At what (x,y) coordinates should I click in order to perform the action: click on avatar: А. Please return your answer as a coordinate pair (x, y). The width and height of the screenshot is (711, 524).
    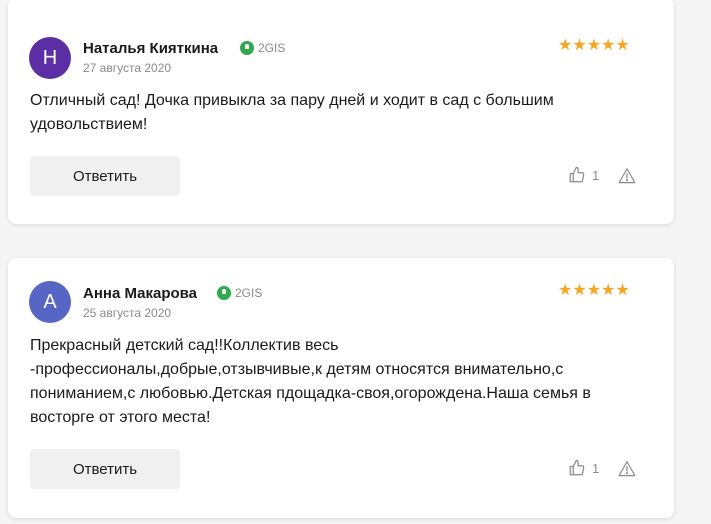
    Looking at the image, I should click on (50, 302).